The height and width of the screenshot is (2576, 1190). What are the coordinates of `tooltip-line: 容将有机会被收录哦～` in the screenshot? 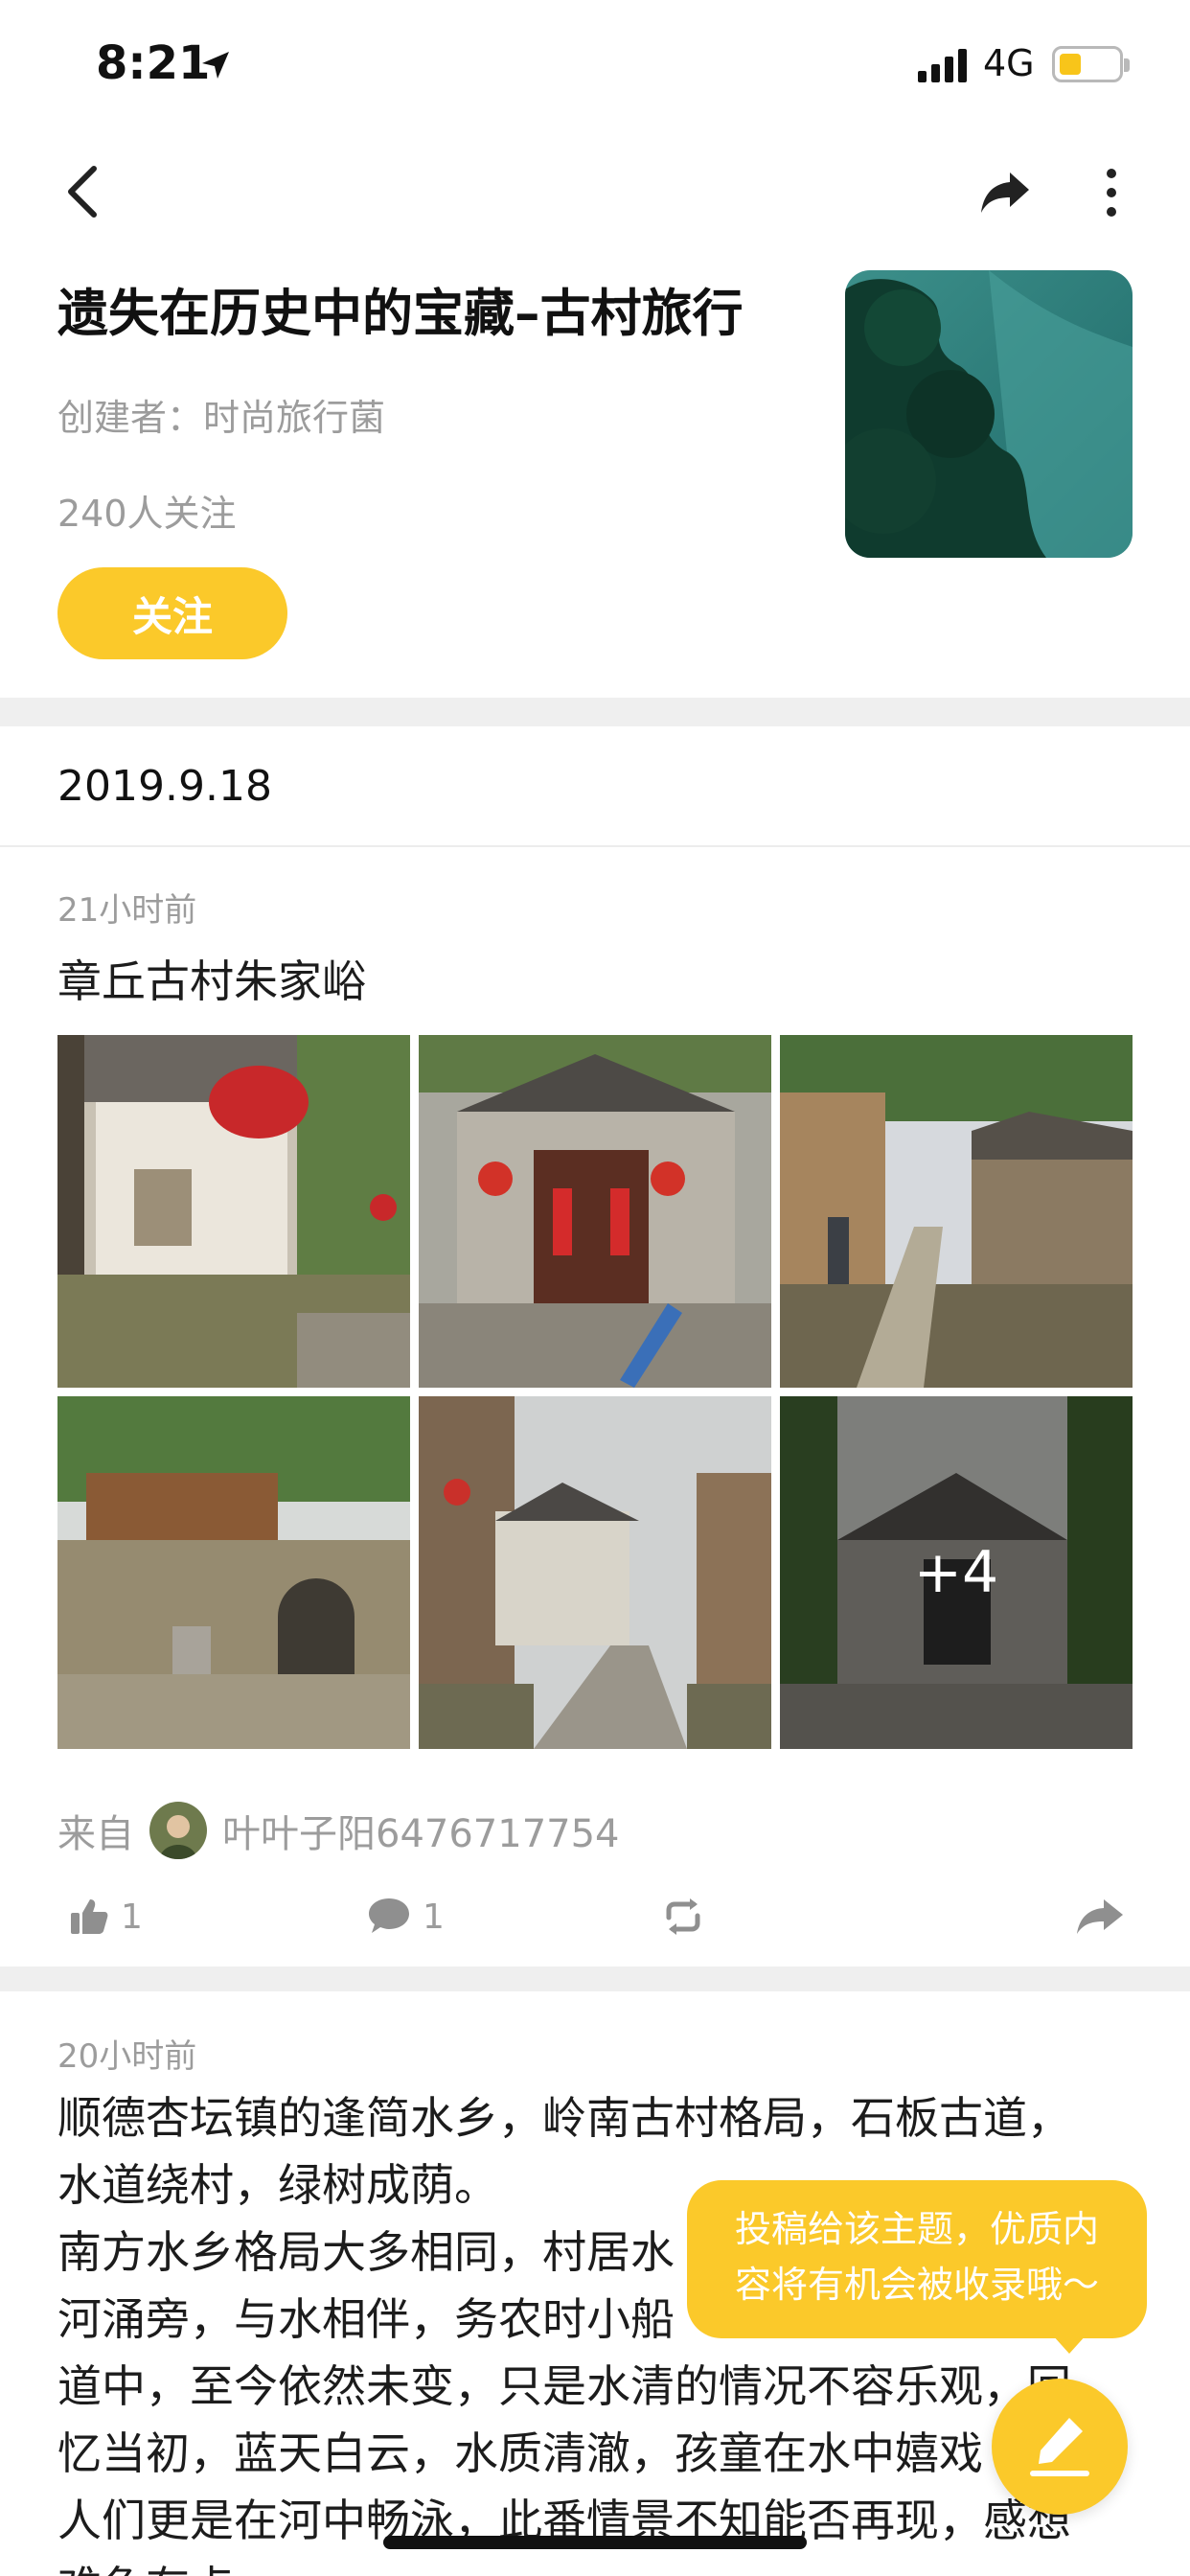 It's located at (917, 2285).